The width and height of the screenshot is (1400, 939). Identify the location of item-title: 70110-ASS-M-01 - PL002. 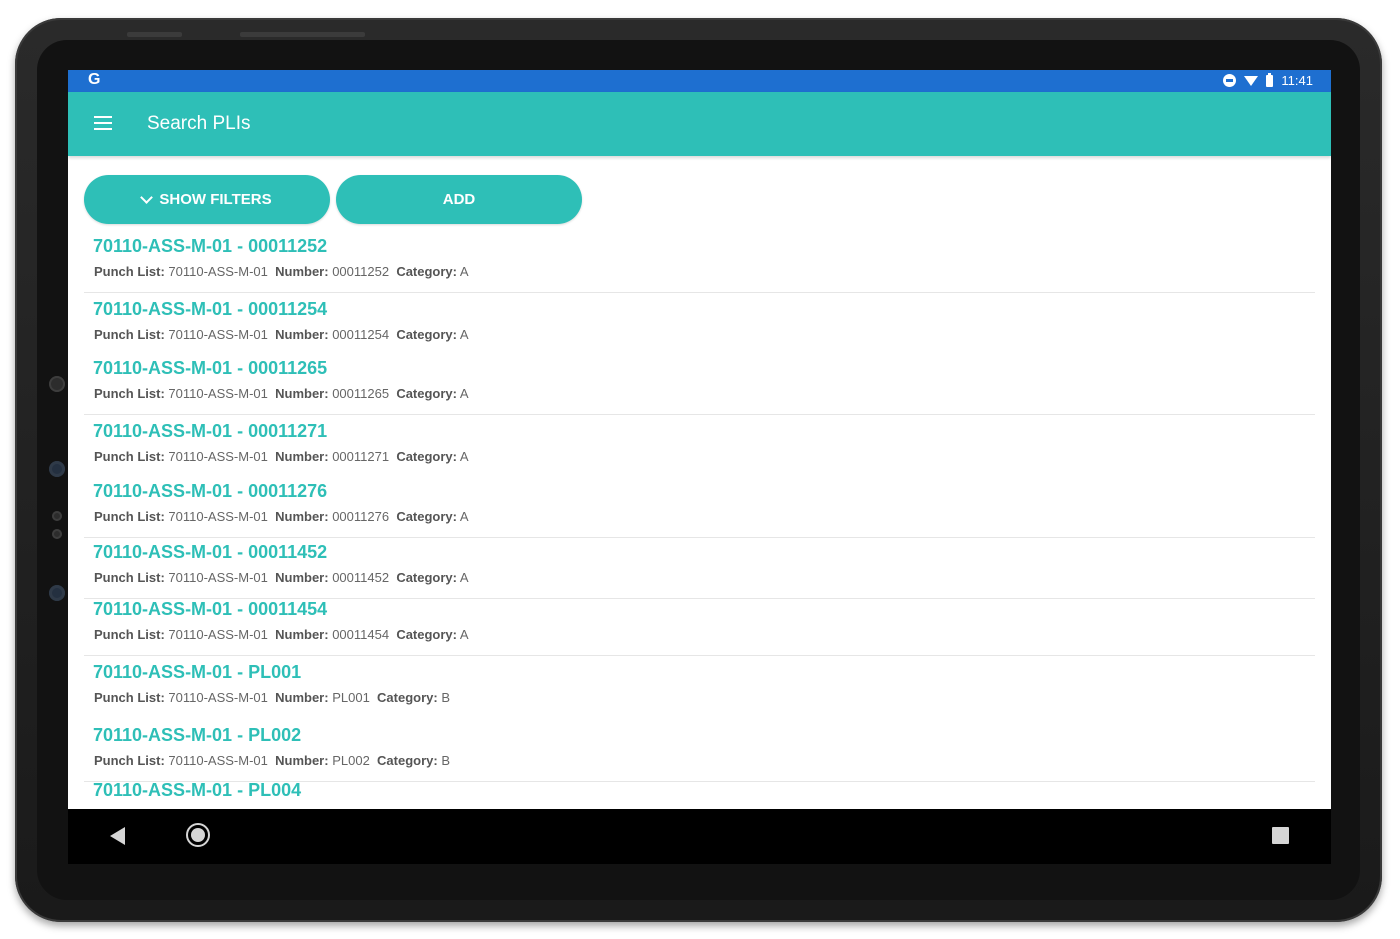
(197, 735).